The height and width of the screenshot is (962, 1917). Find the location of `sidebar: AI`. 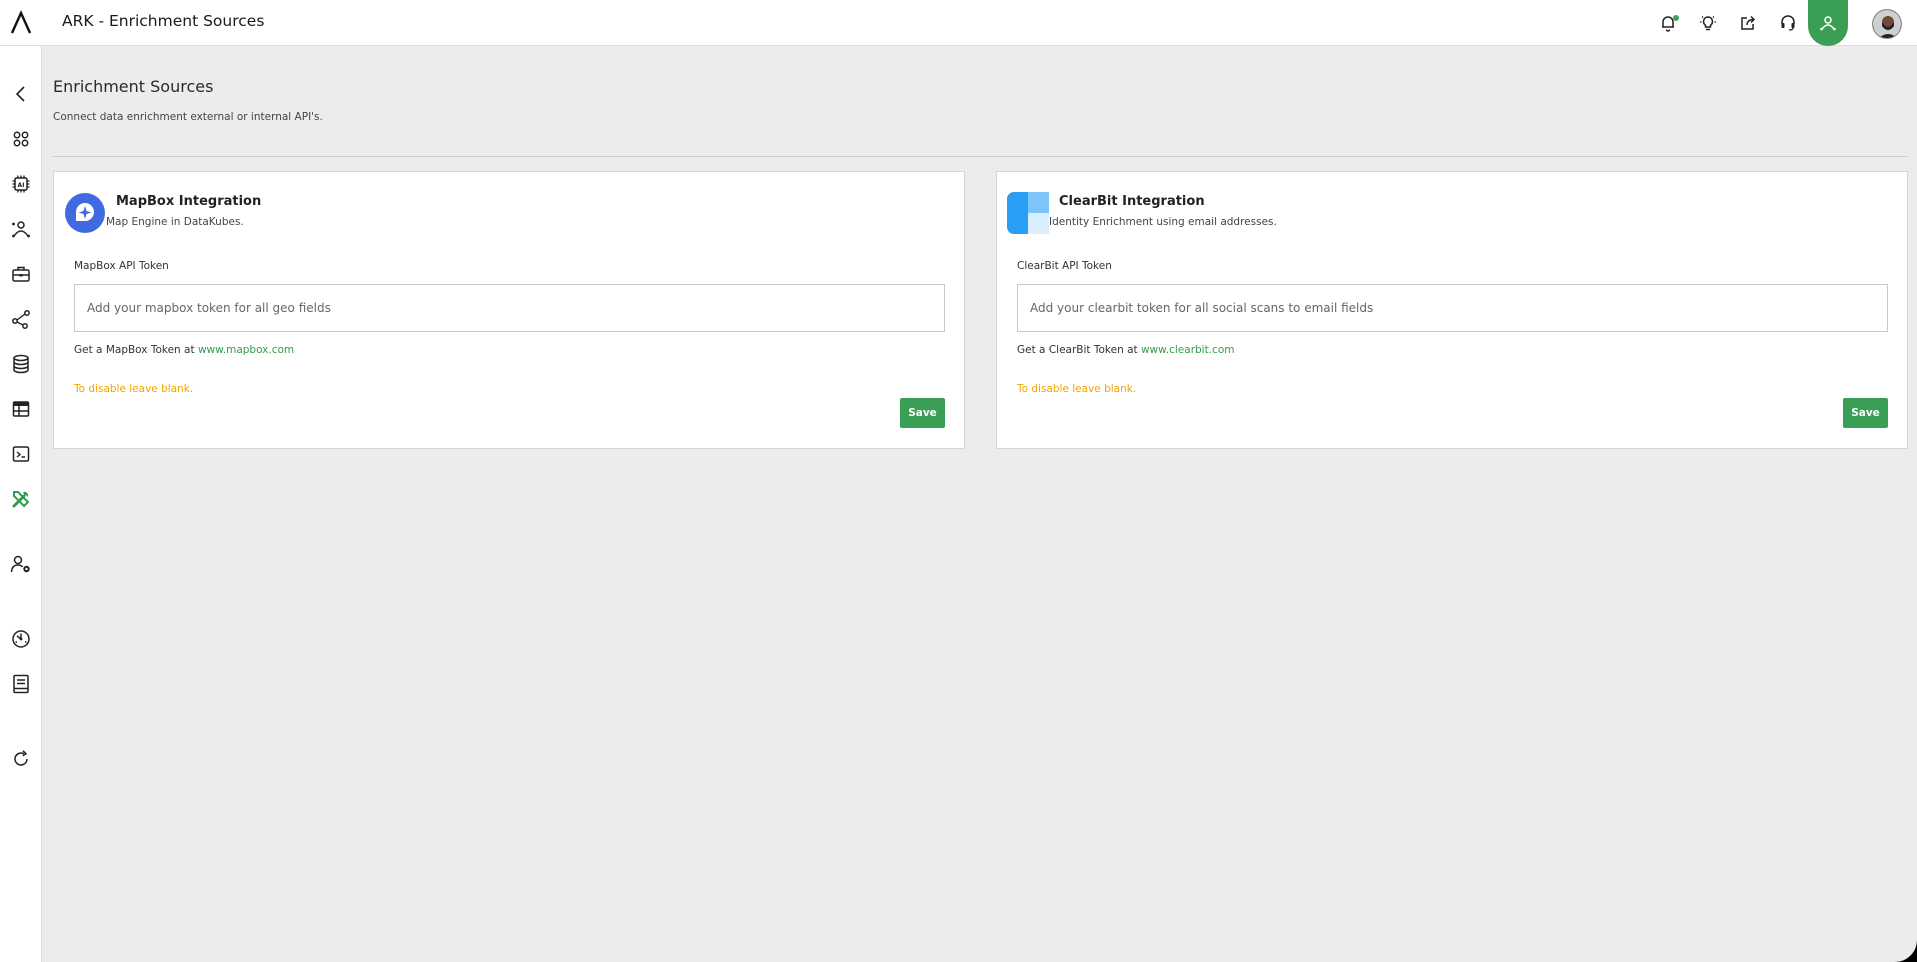

sidebar: AI is located at coordinates (21, 504).